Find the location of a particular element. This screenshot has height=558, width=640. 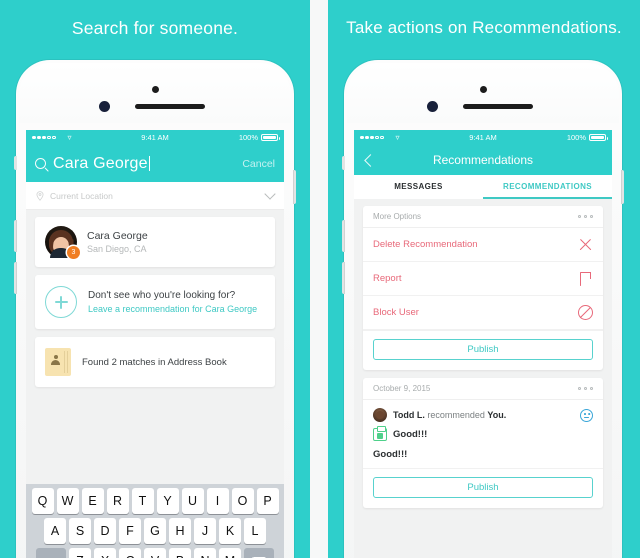

tab-messages: MESSAGES is located at coordinates (418, 187).